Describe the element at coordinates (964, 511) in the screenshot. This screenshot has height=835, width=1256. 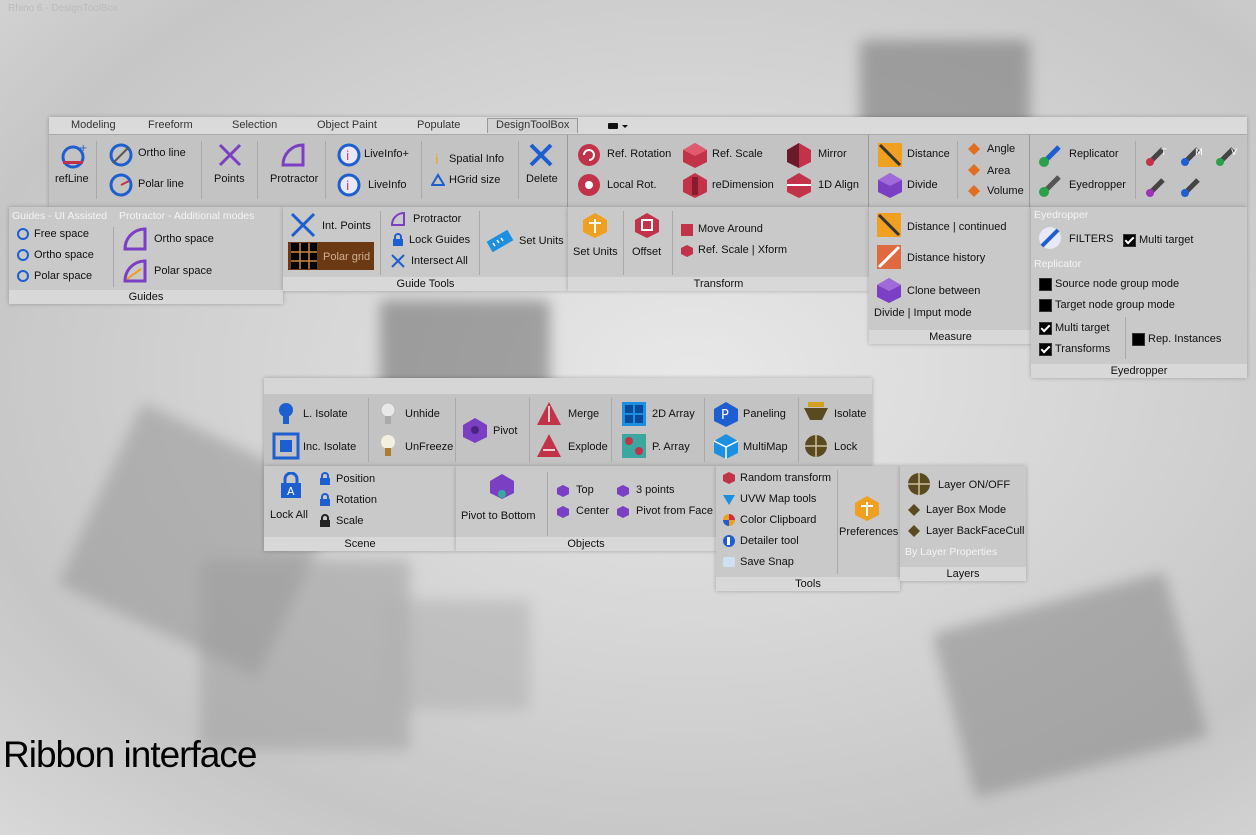
I see `layer-box-button: Layer Box Mode` at that location.